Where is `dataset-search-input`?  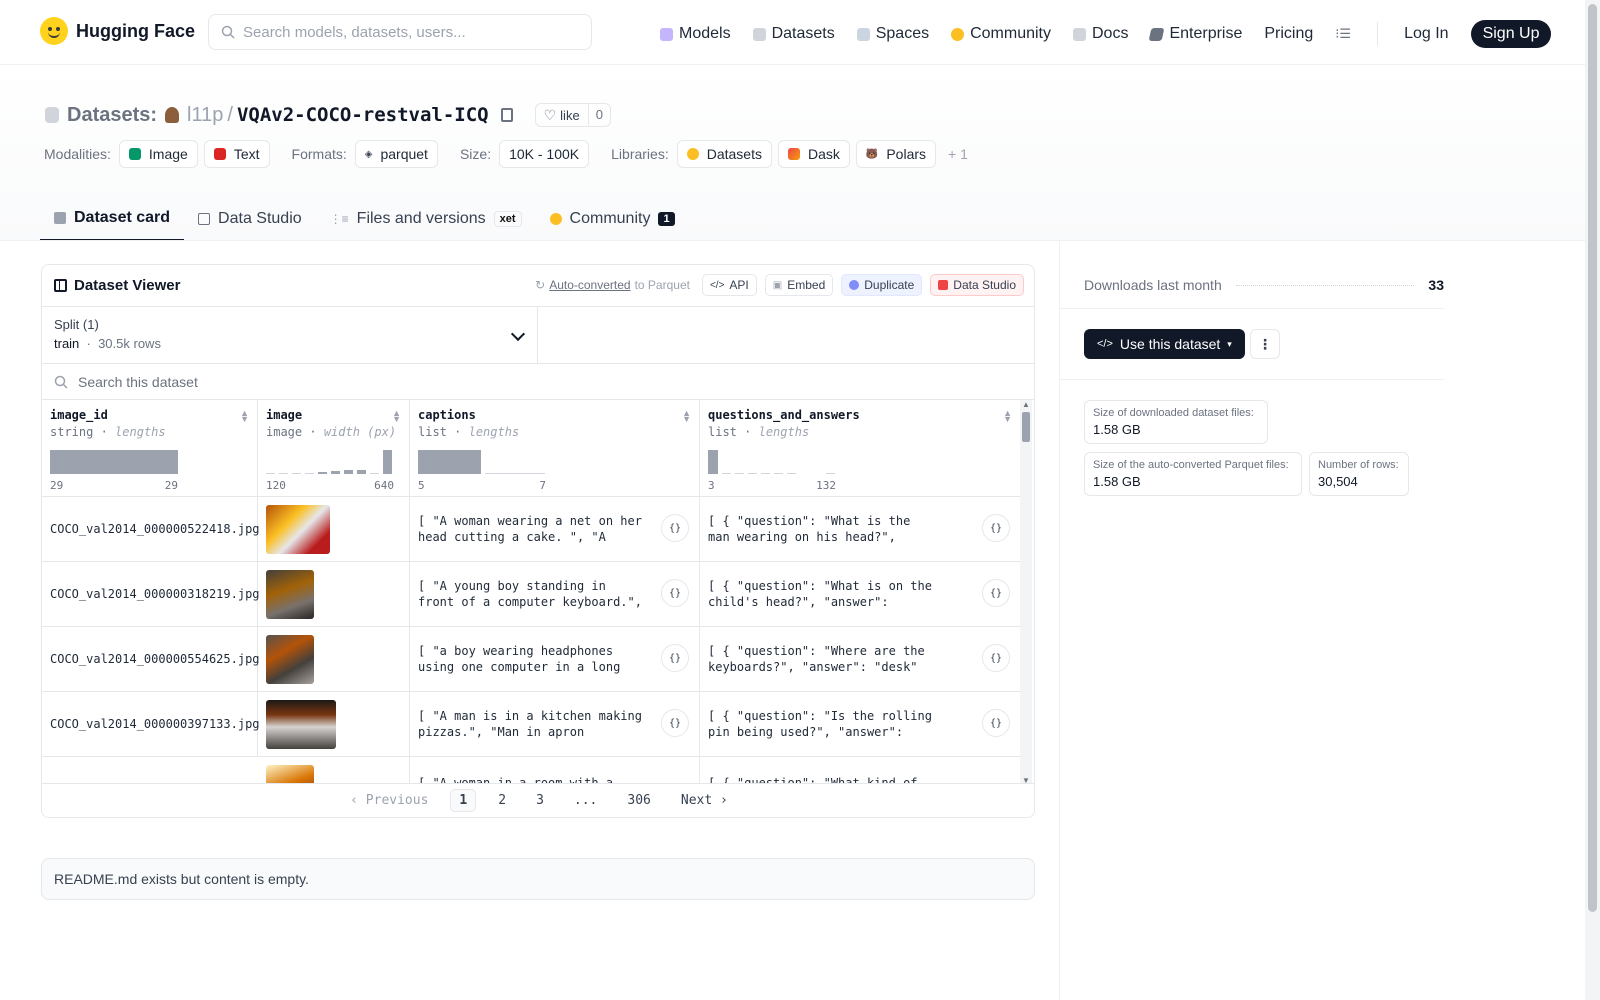 dataset-search-input is located at coordinates (378, 381).